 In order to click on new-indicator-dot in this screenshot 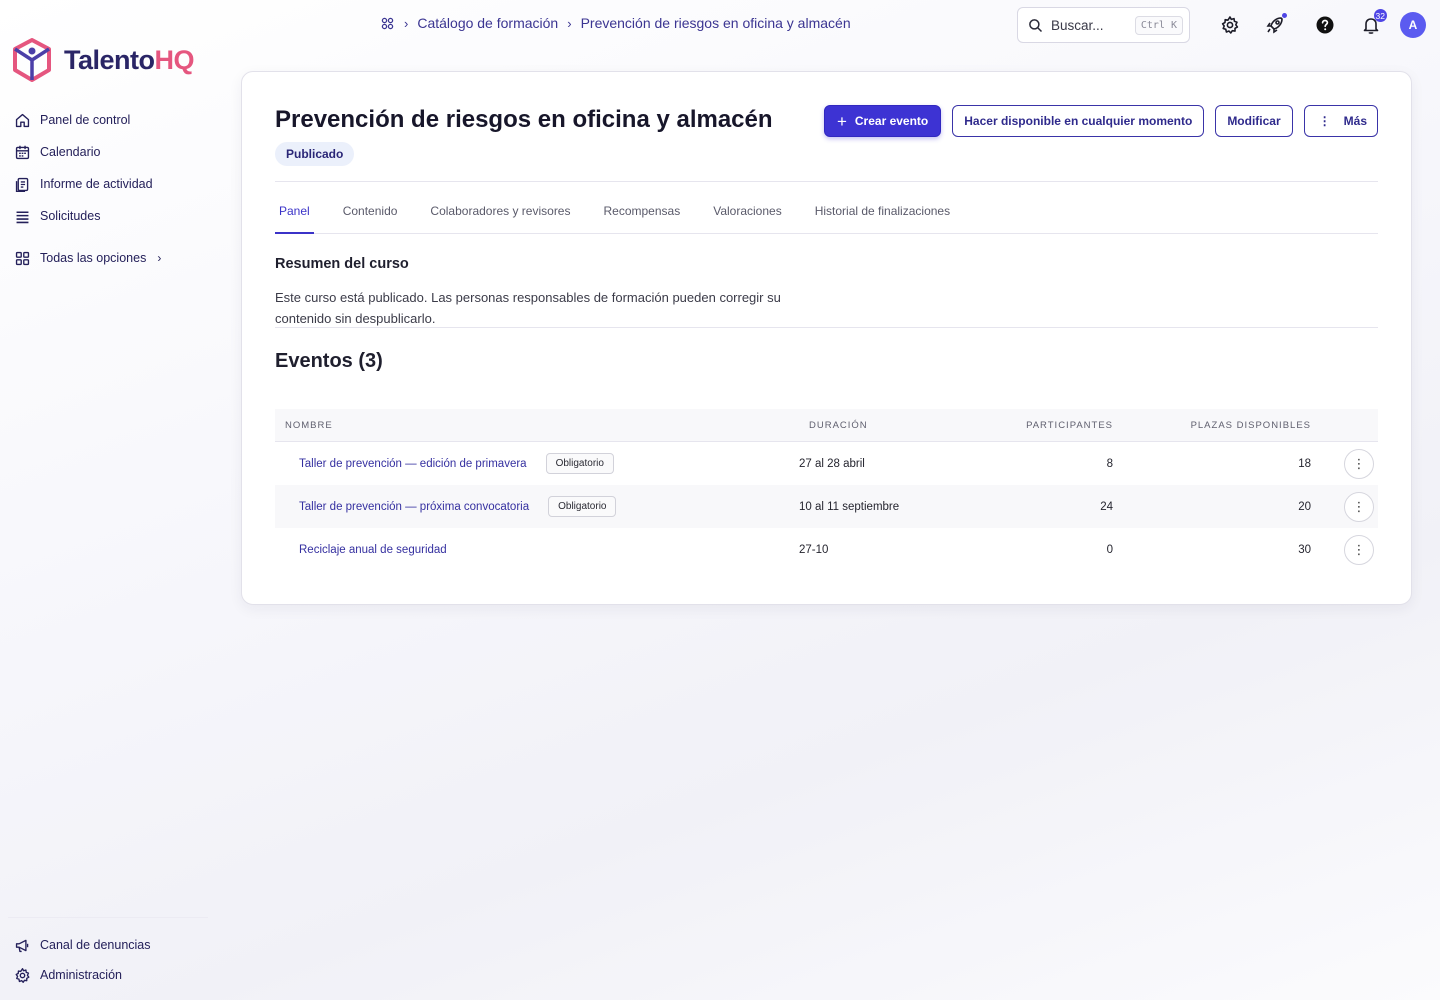, I will do `click(1284, 15)`.